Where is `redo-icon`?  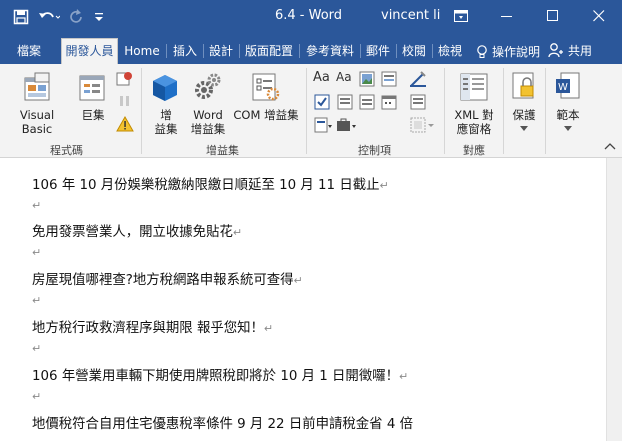 redo-icon is located at coordinates (77, 17).